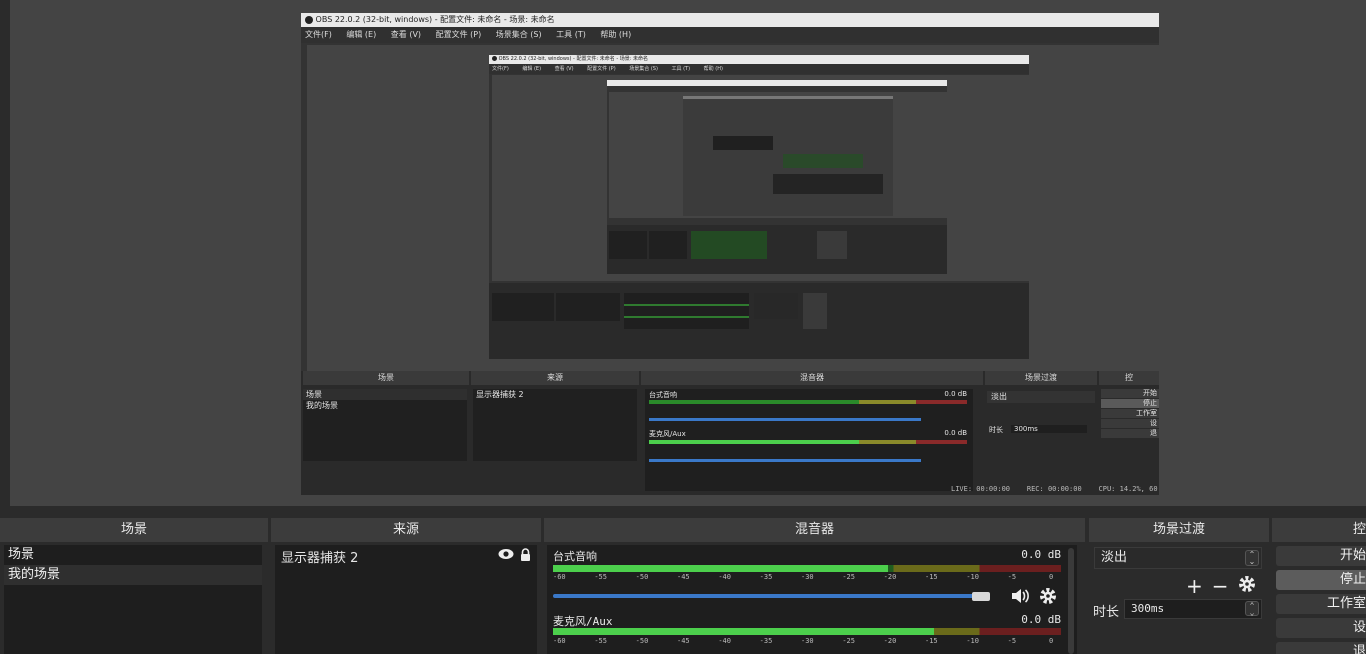 The width and height of the screenshot is (1366, 654). I want to click on studio-mode-button: 工作室, so click(1321, 604).